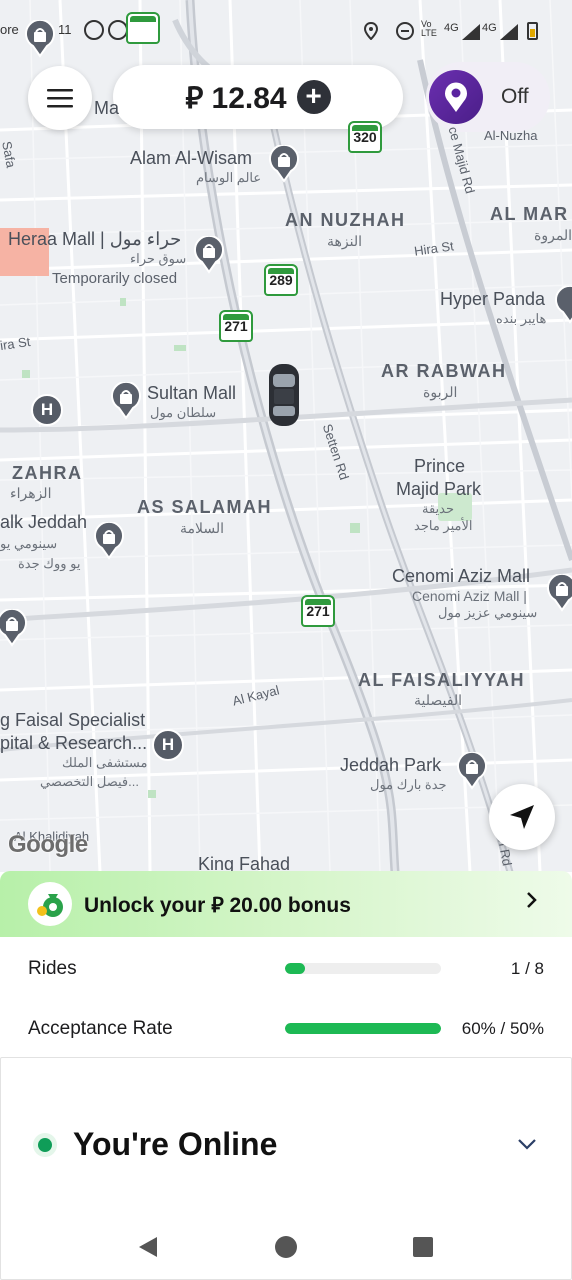 This screenshot has width=572, height=1280. I want to click on car-icon, so click(284, 395).